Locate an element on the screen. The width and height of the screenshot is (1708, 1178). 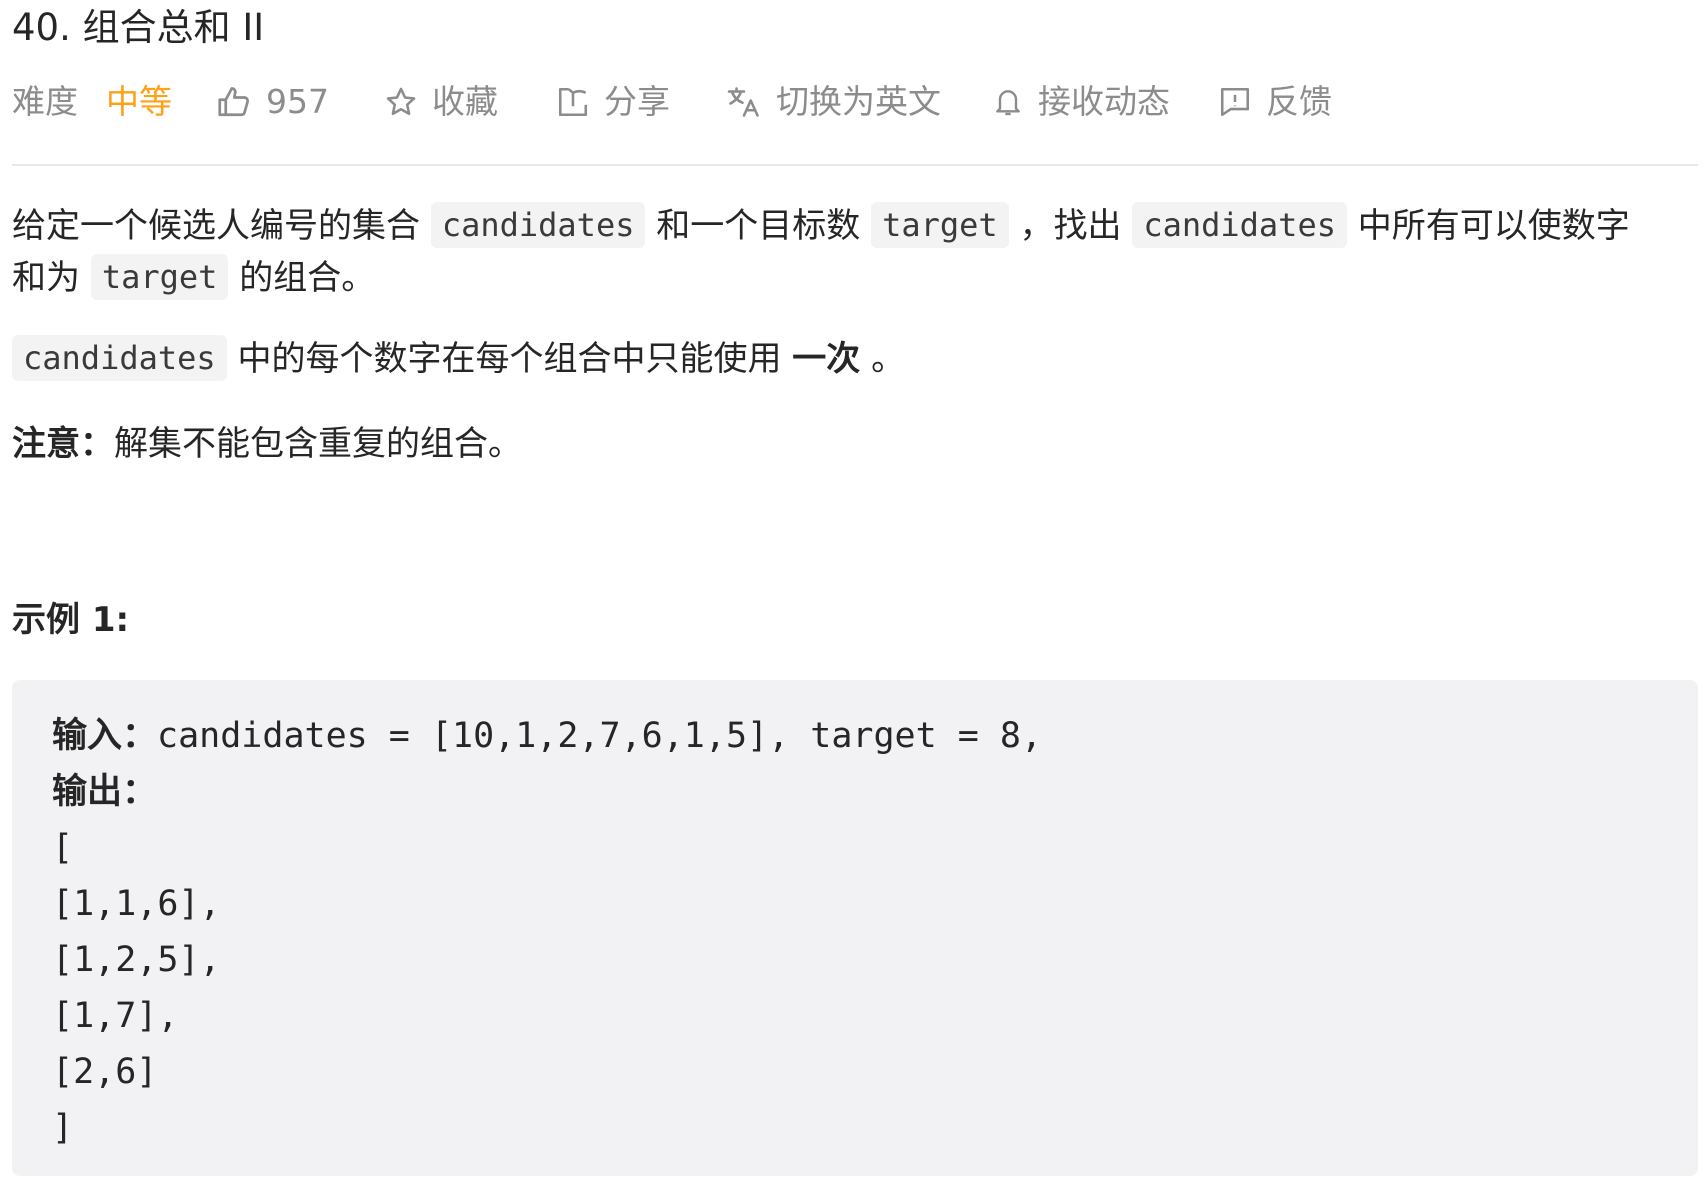
share-button: 分享 is located at coordinates (613, 102).